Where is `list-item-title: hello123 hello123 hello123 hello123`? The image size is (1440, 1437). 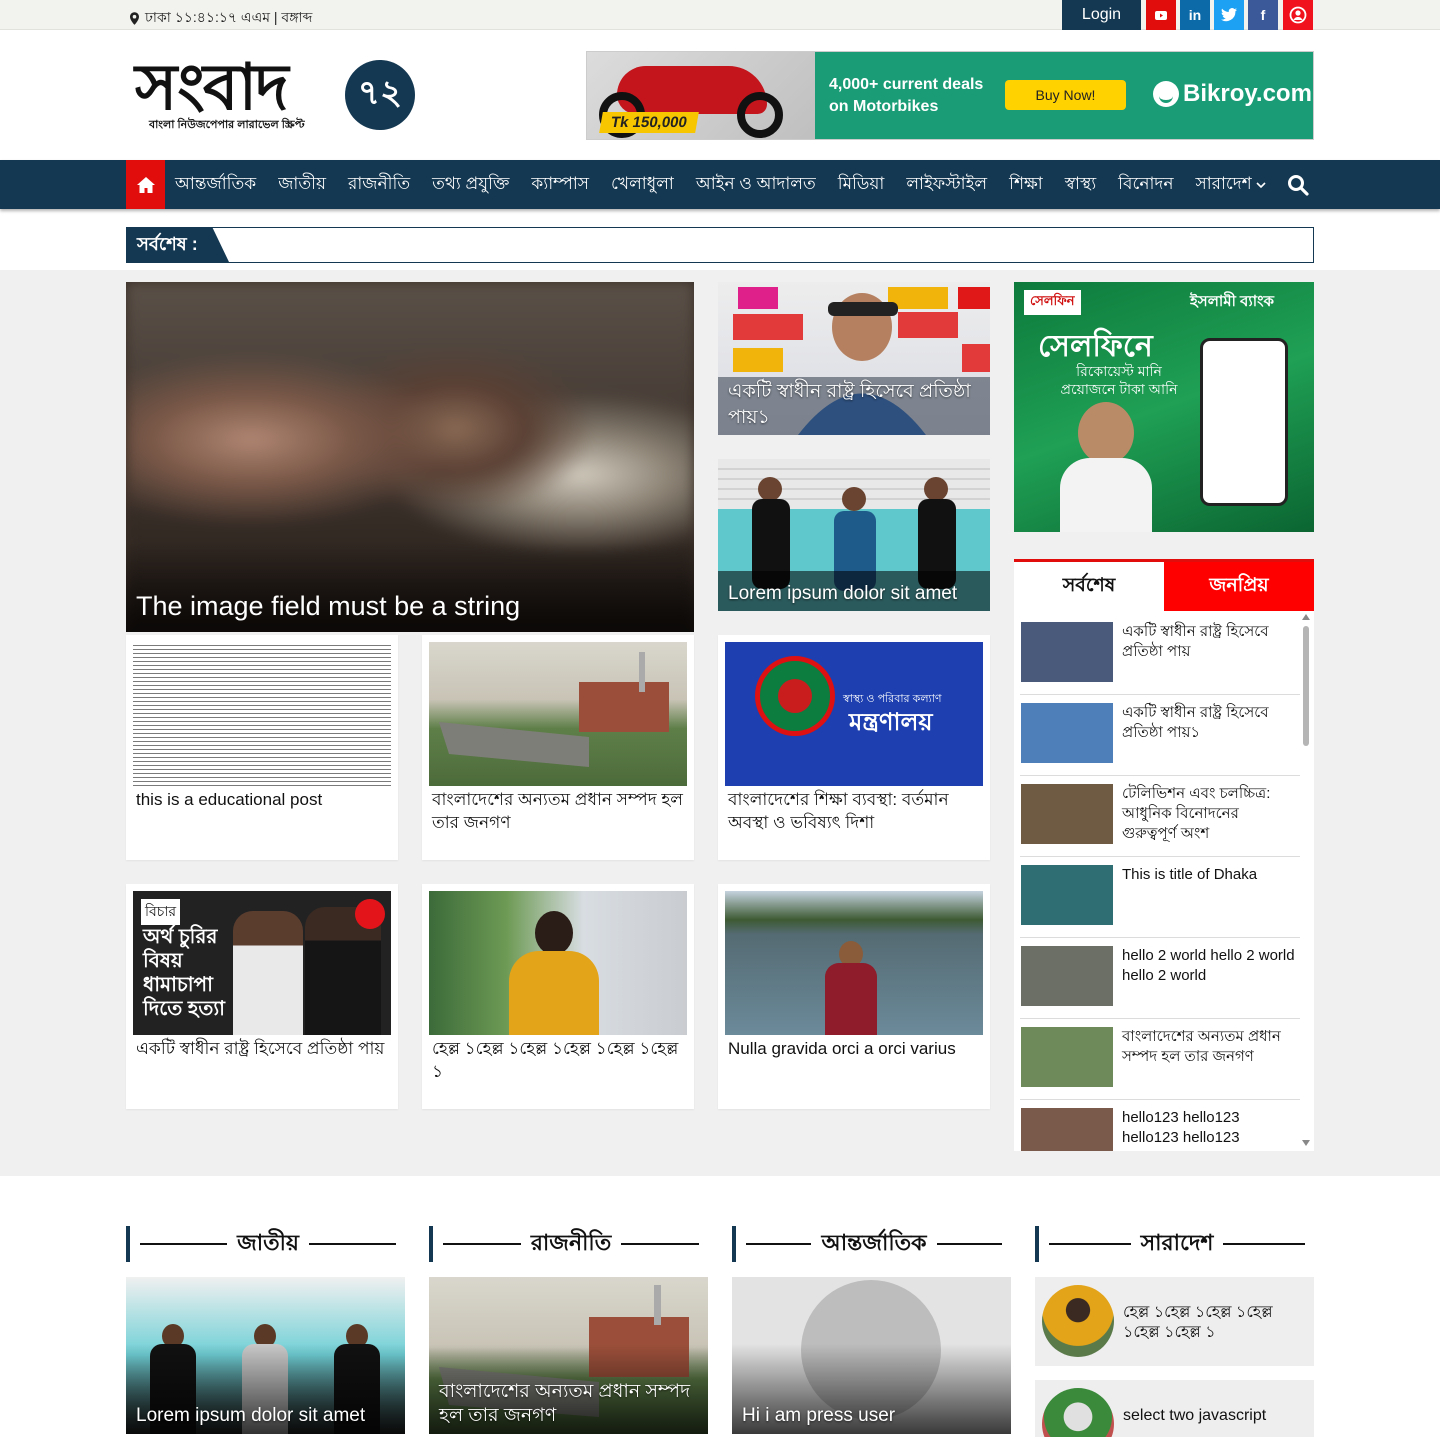 list-item-title: hello123 hello123 hello123 hello123 is located at coordinates (1209, 1128).